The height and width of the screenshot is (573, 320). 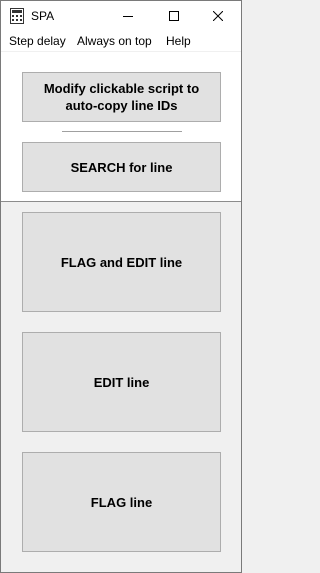 I want to click on maximize-icon, so click(x=174, y=16).